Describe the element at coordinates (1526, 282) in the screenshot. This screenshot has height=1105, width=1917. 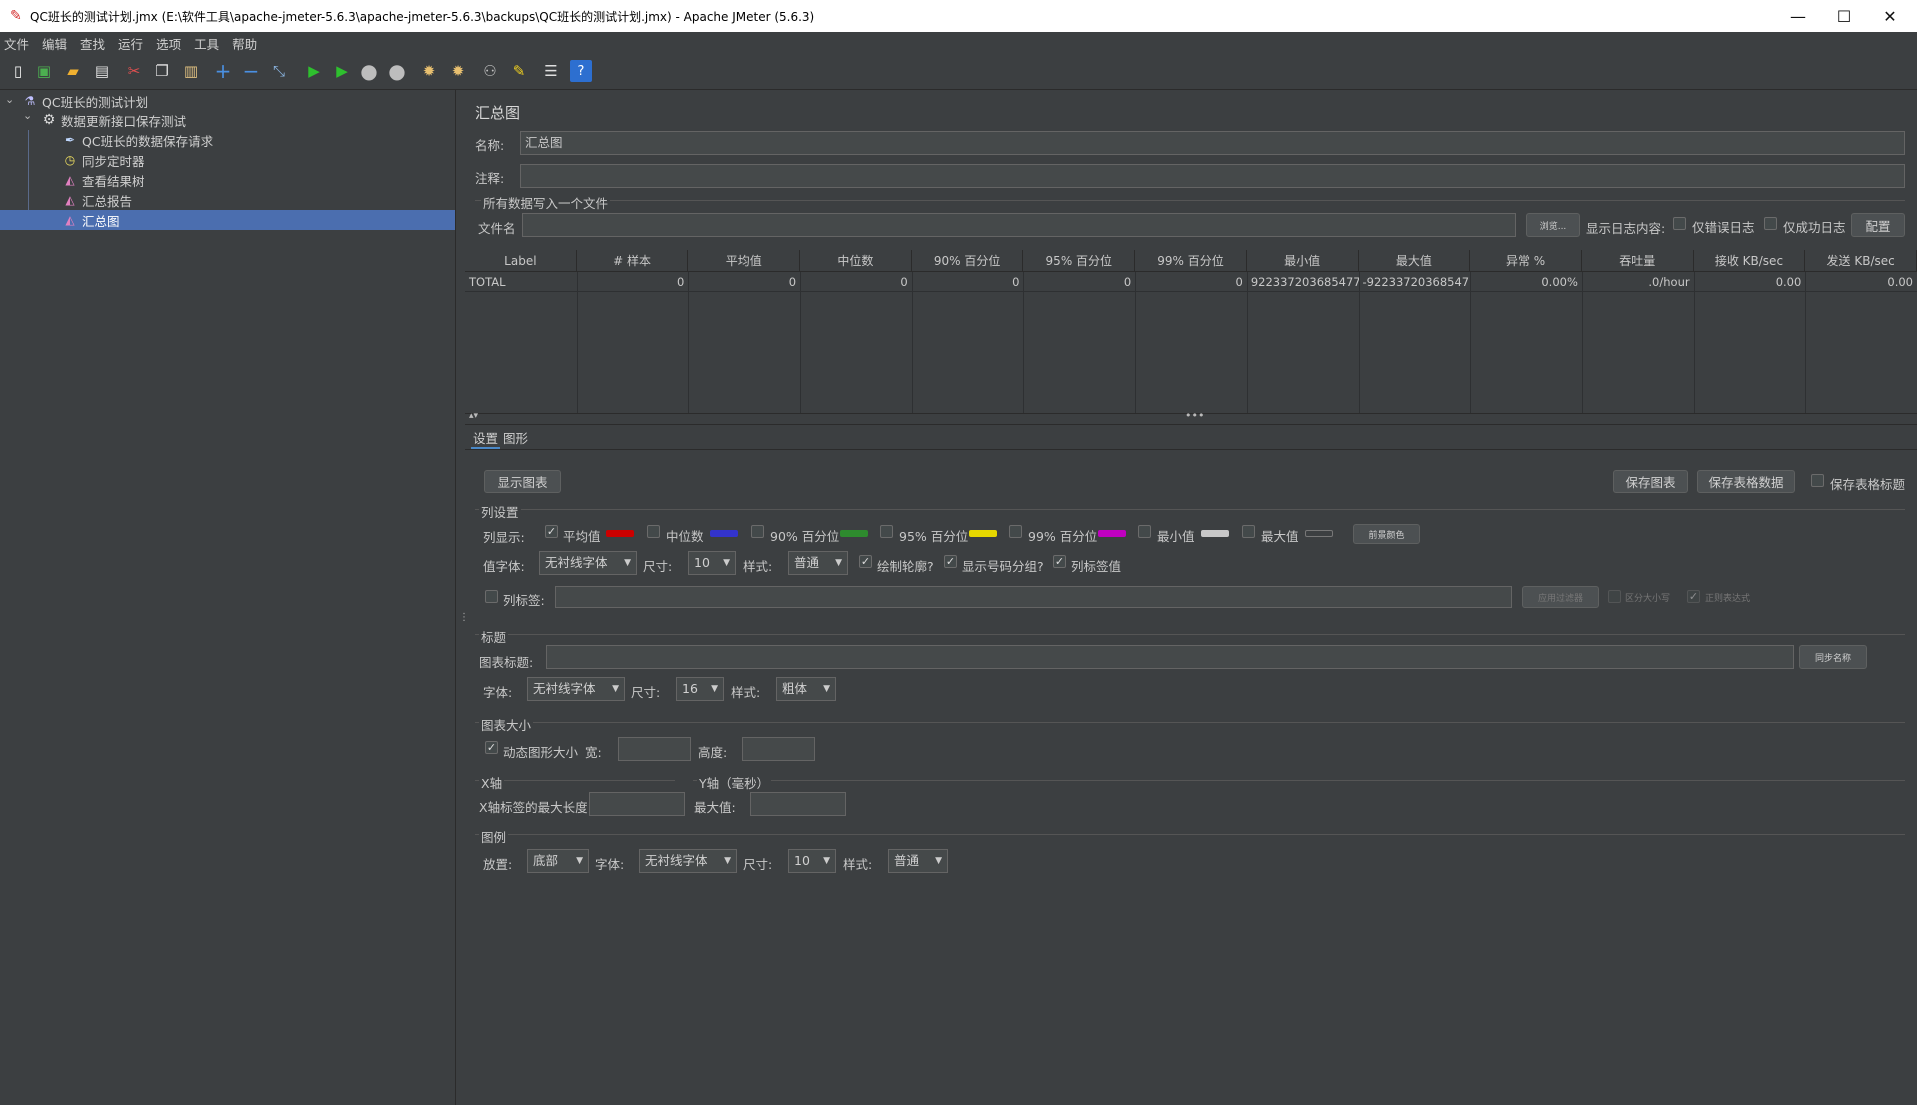
I see `table-cell: 0.00%` at that location.